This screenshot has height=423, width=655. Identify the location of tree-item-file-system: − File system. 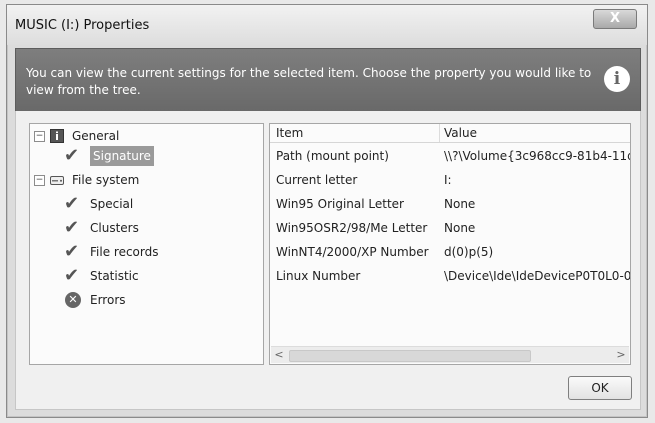
(144, 180).